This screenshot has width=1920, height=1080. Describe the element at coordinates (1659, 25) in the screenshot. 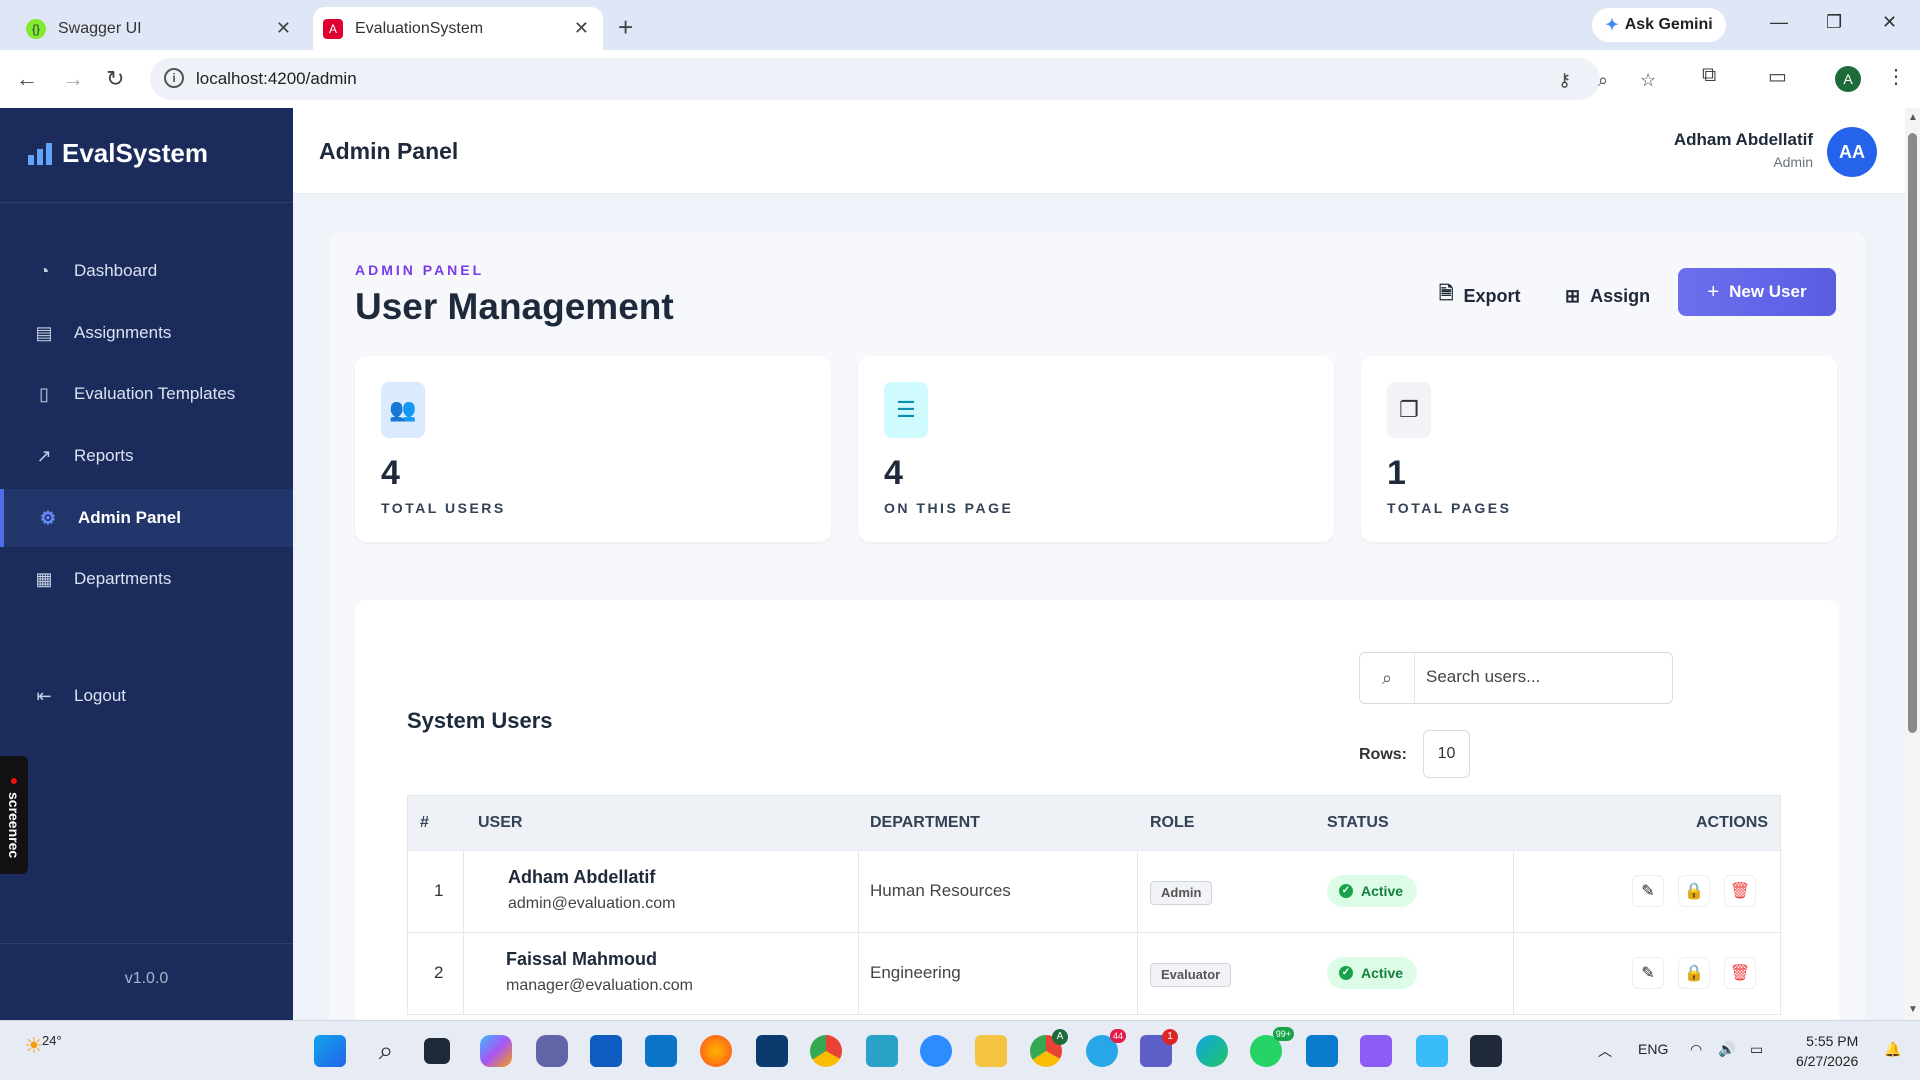

I see `ask-gemini-button: ✦ Ask Gemini` at that location.